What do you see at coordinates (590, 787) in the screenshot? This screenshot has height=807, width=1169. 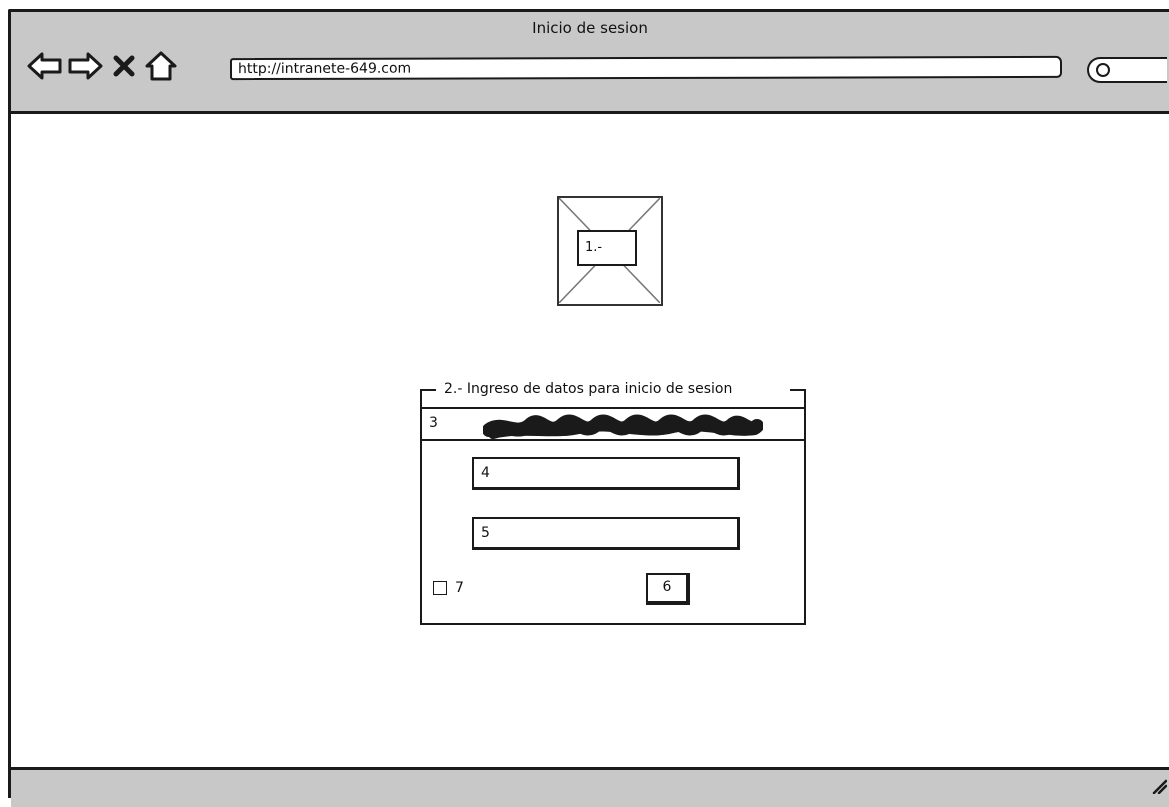 I see `browser-statusbar` at bounding box center [590, 787].